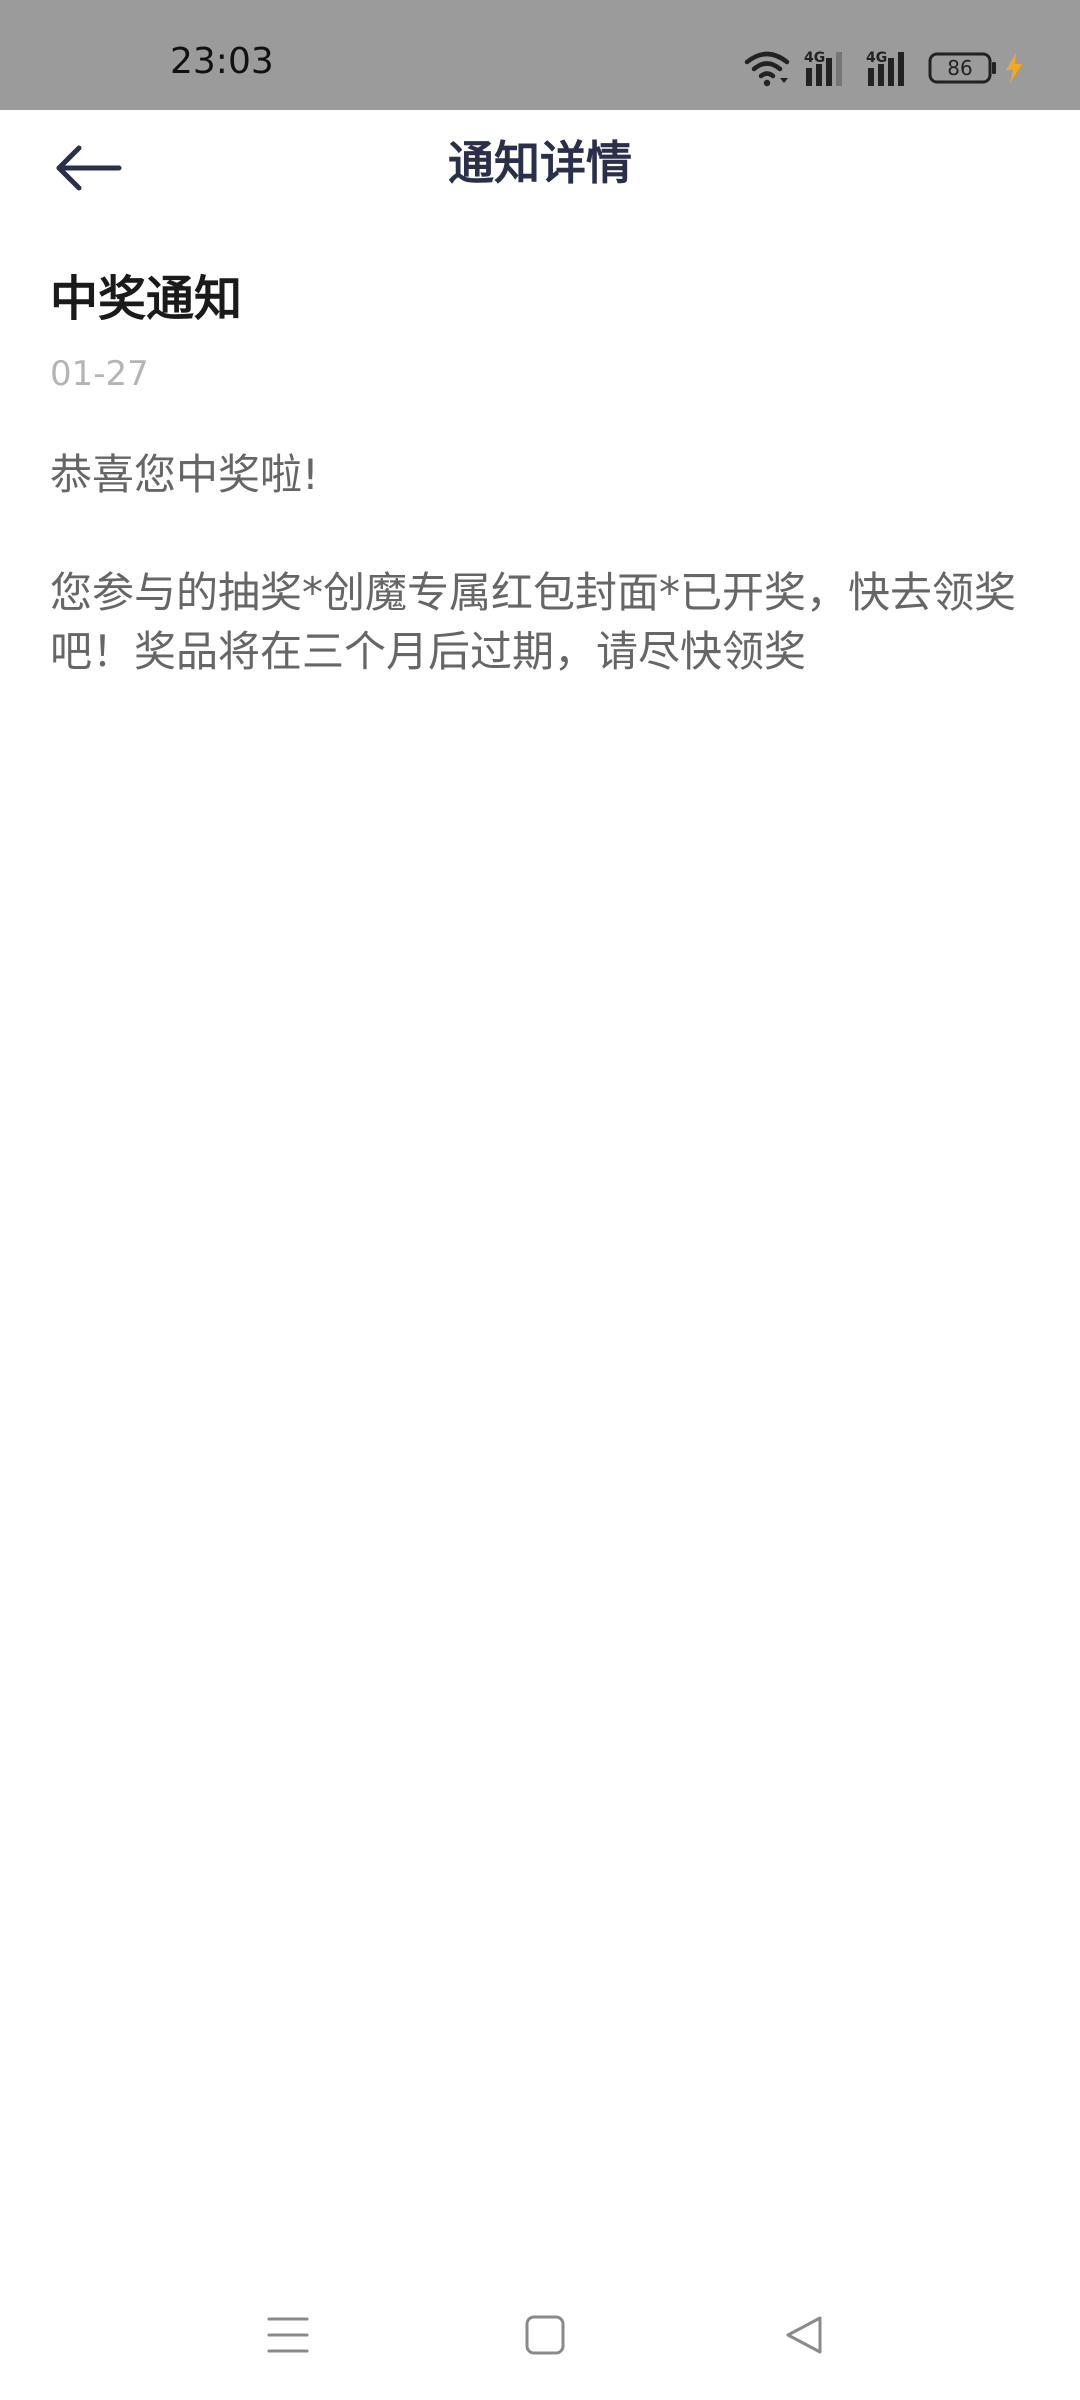 The image size is (1080, 2400). I want to click on status-icons: 4G 4G 86, so click(884, 68).